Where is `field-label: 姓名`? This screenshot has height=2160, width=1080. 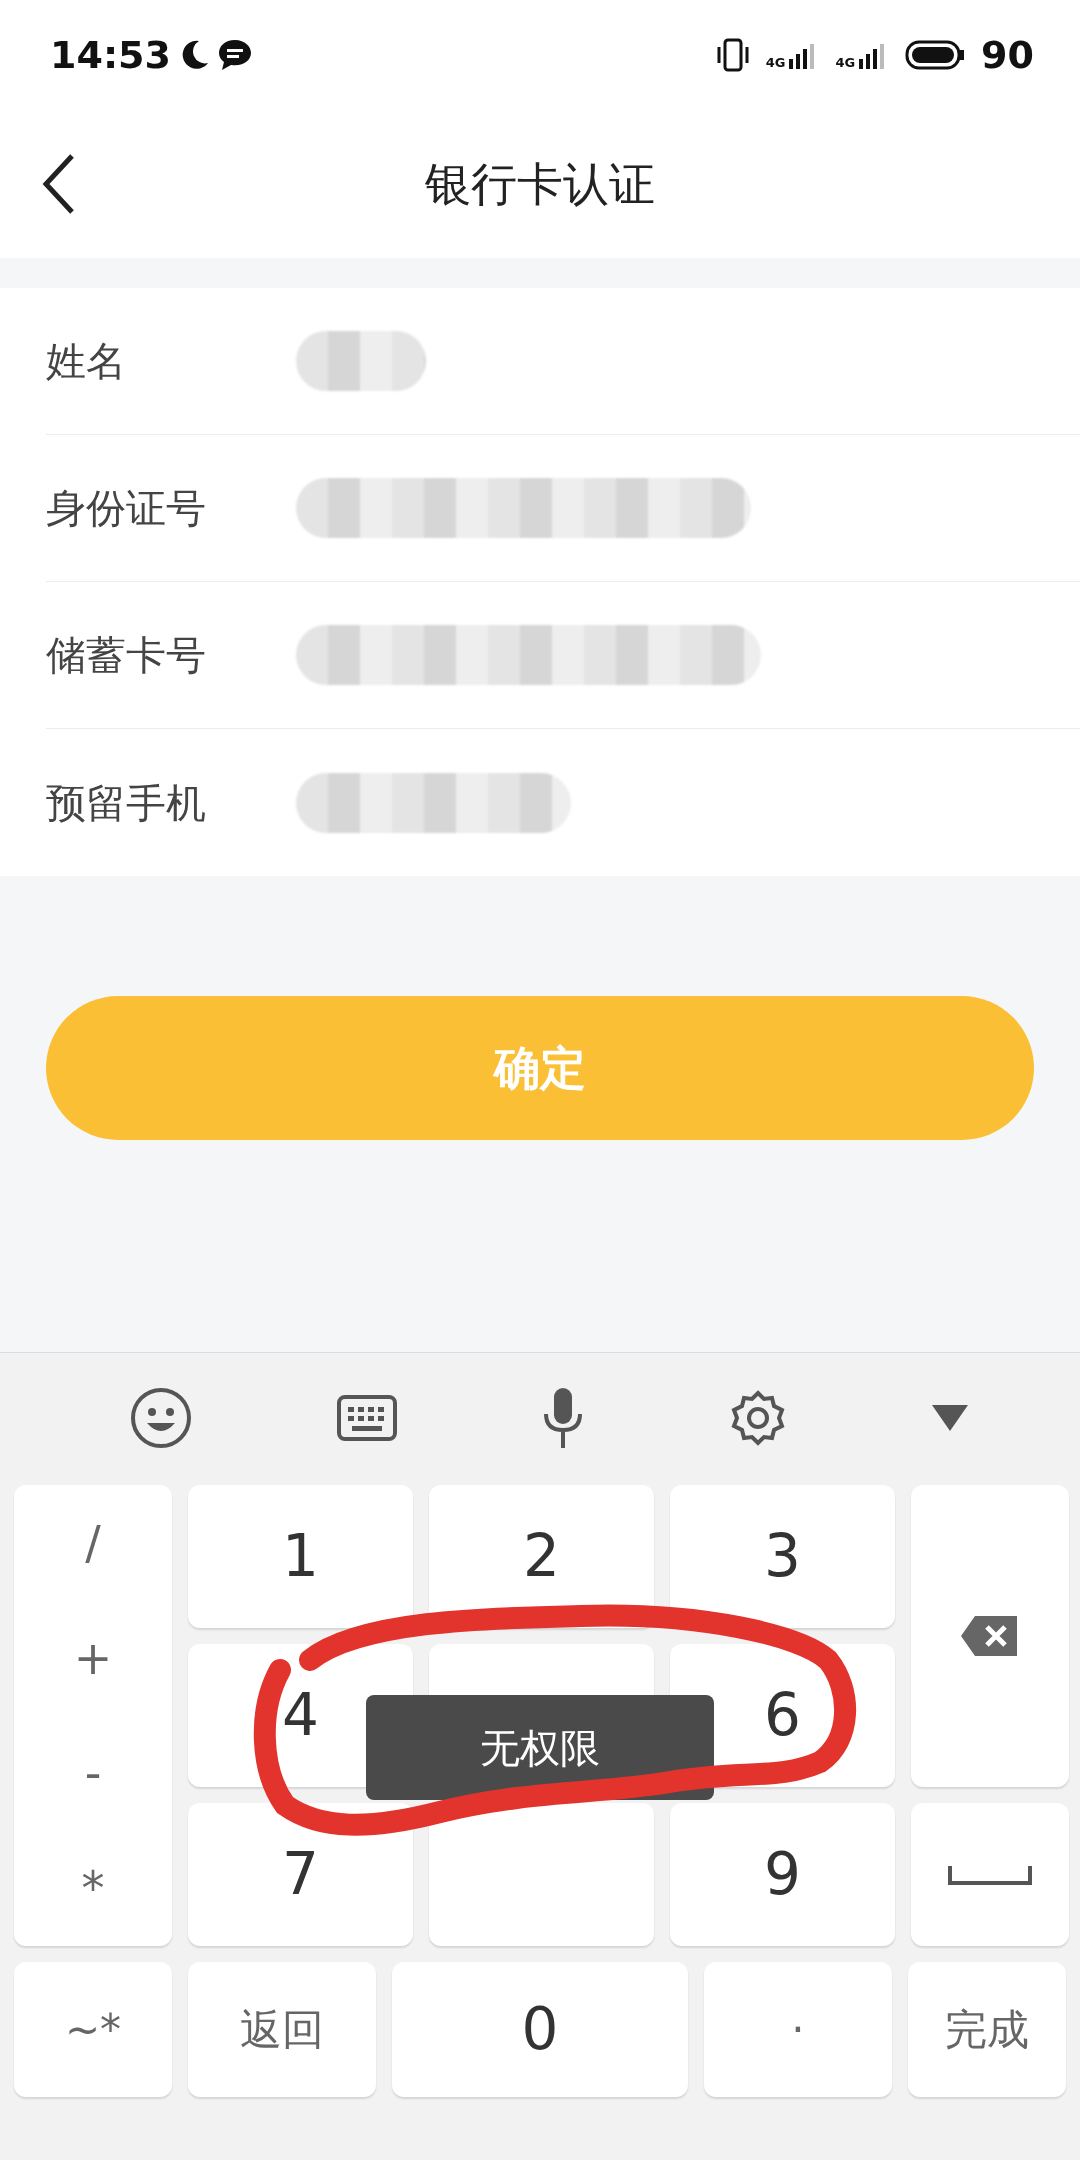
field-label: 姓名 is located at coordinates (86, 361).